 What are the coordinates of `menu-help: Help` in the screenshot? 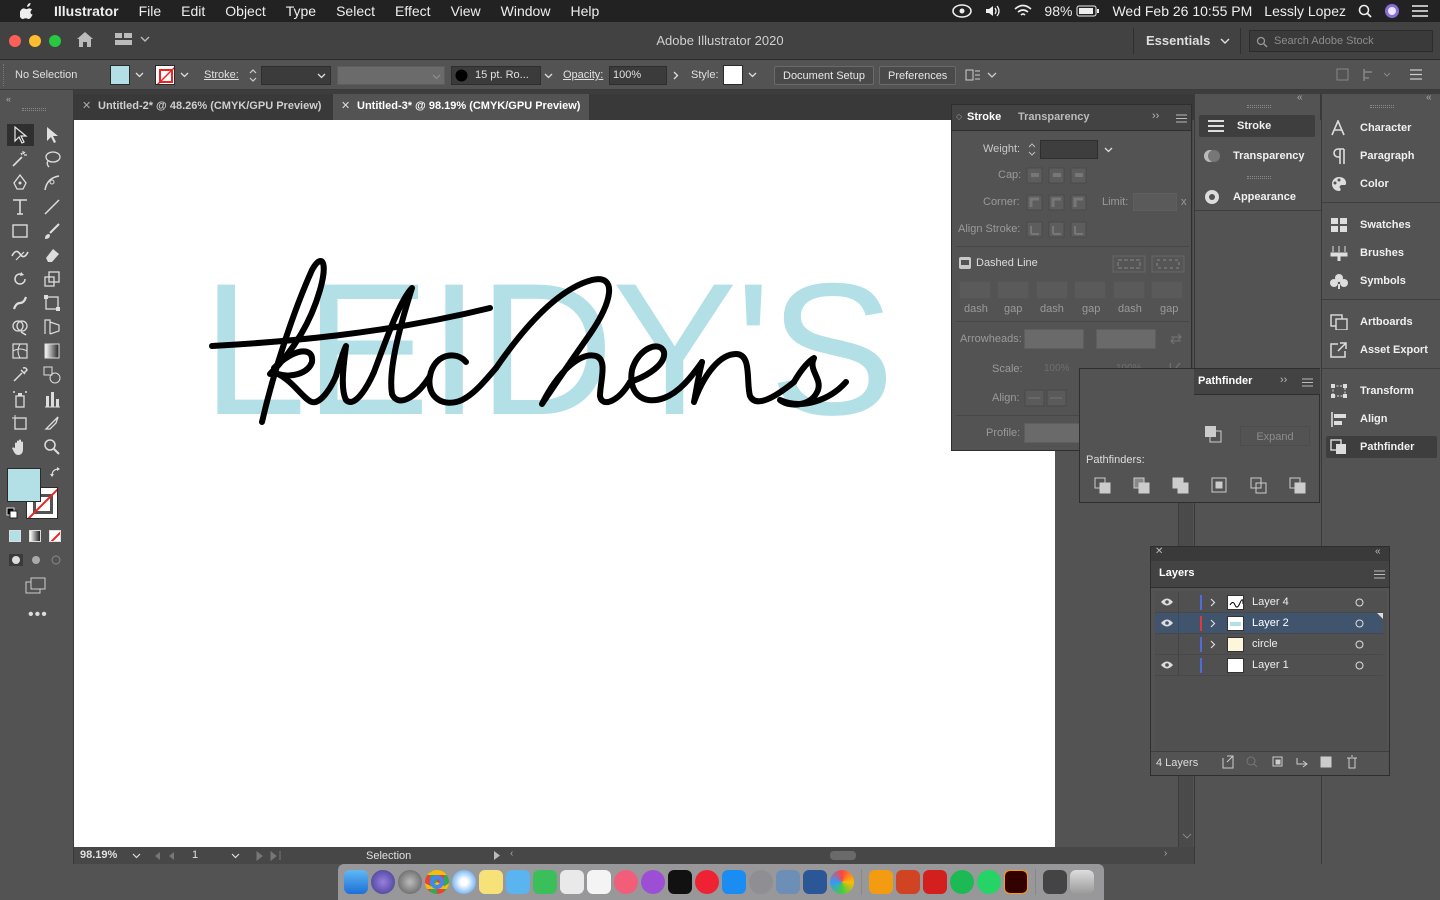 It's located at (584, 11).